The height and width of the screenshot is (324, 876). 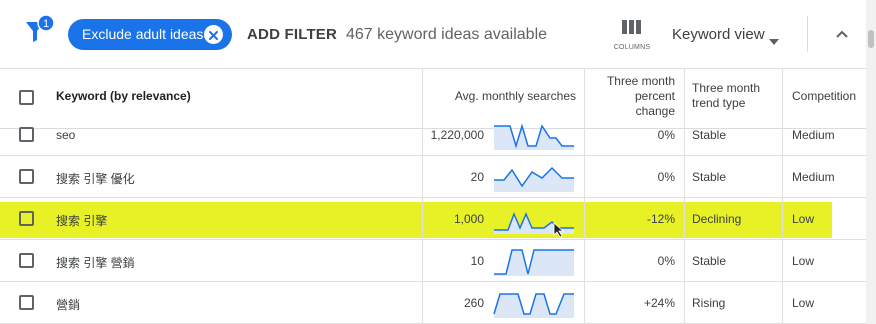 What do you see at coordinates (123, 96) in the screenshot?
I see `header-keyword: Keyword (by relevance)` at bounding box center [123, 96].